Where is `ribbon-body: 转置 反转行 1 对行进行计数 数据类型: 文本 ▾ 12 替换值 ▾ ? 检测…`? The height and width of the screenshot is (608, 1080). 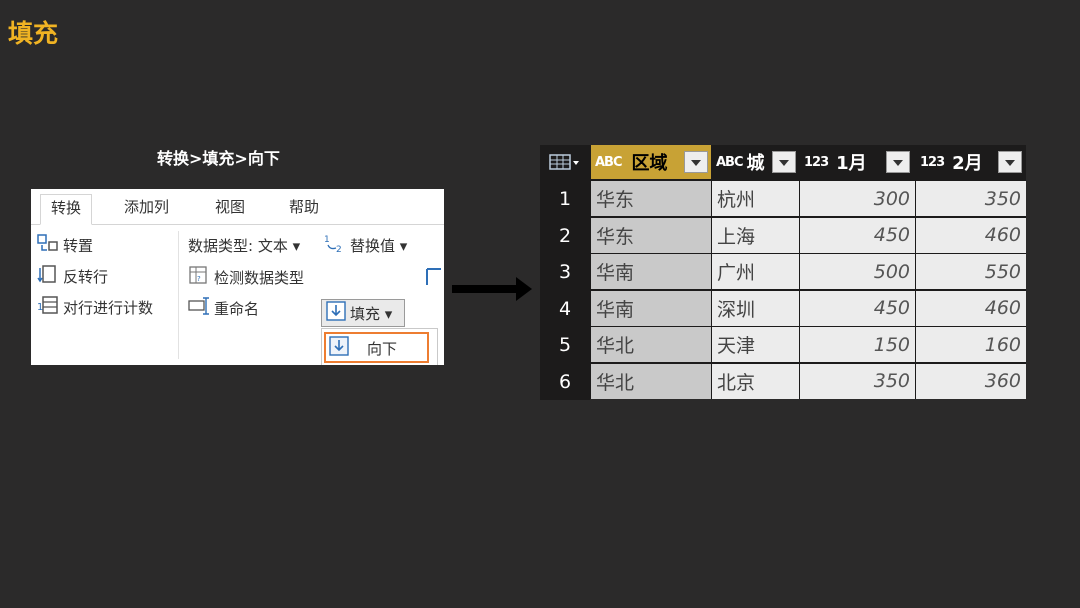 ribbon-body: 转置 反转行 1 对行进行计数 数据类型: 文本 ▾ 12 替换值 ▾ ? 检测… is located at coordinates (237, 295).